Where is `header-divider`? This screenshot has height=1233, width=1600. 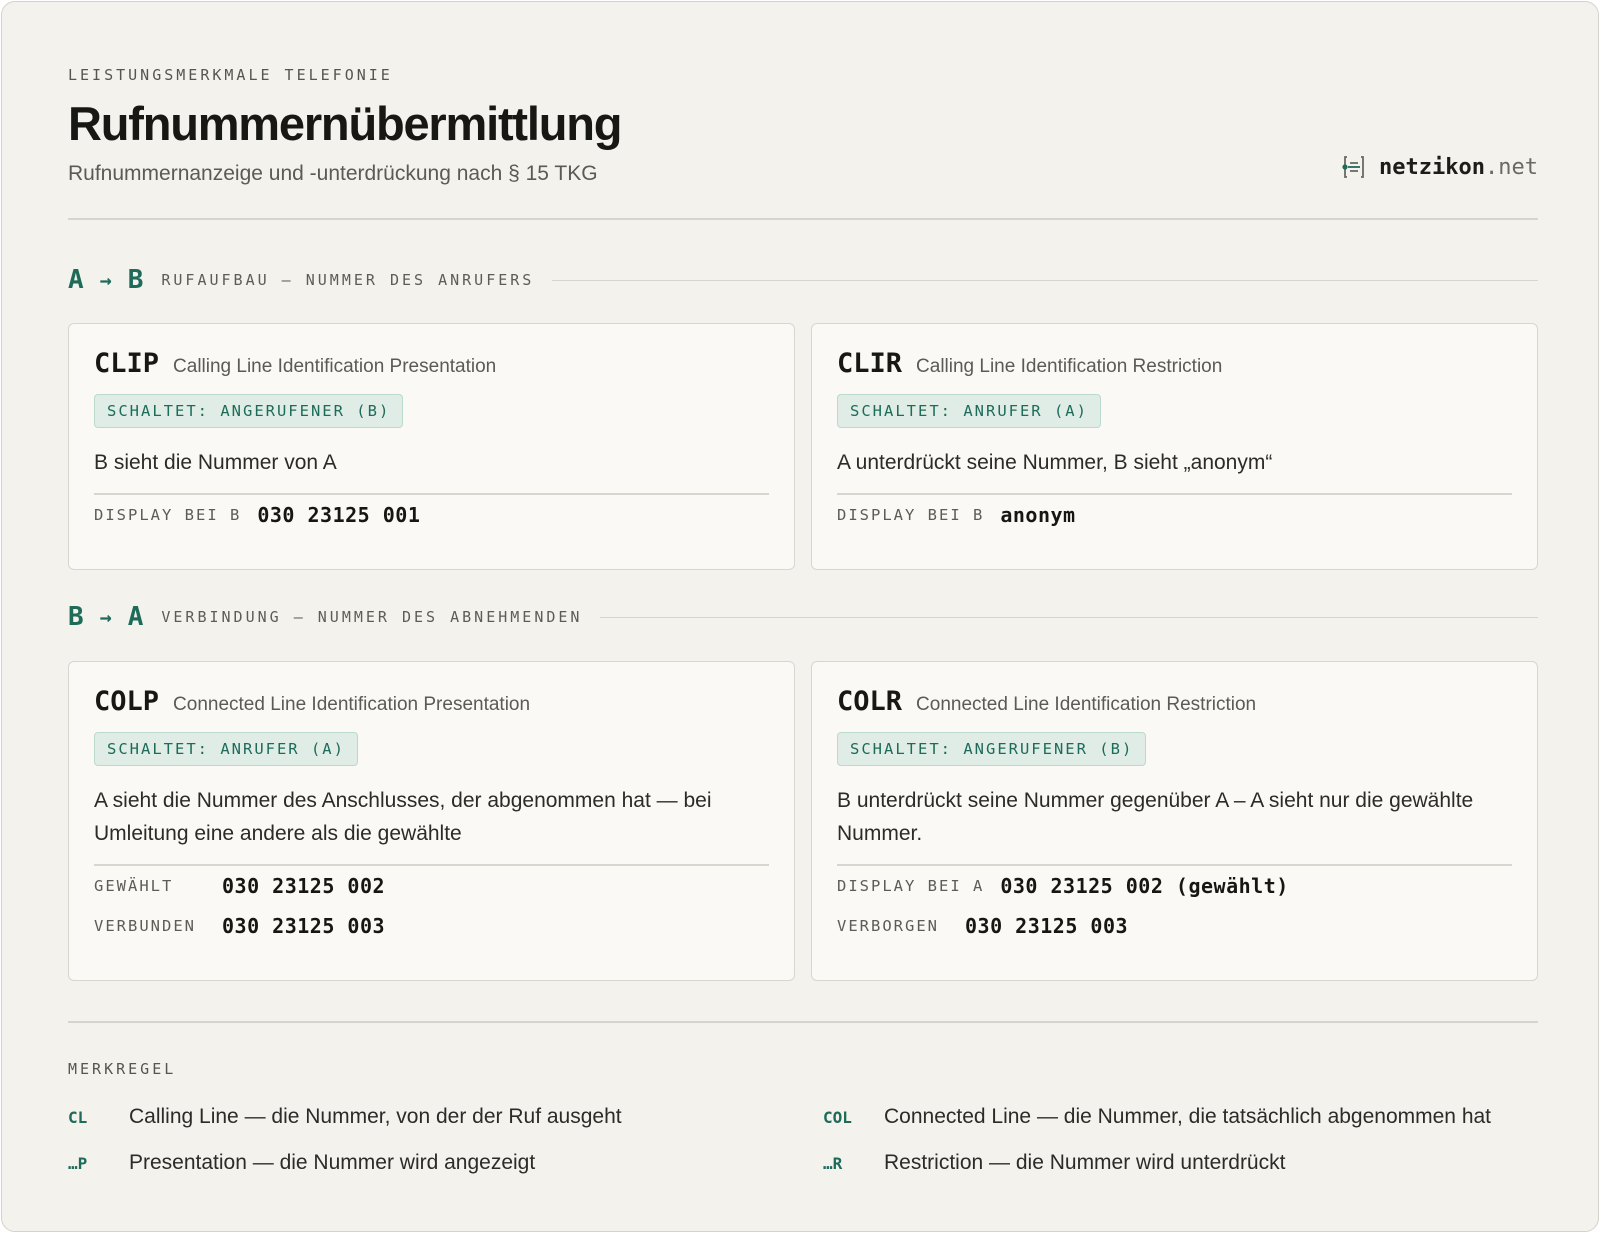 header-divider is located at coordinates (803, 219).